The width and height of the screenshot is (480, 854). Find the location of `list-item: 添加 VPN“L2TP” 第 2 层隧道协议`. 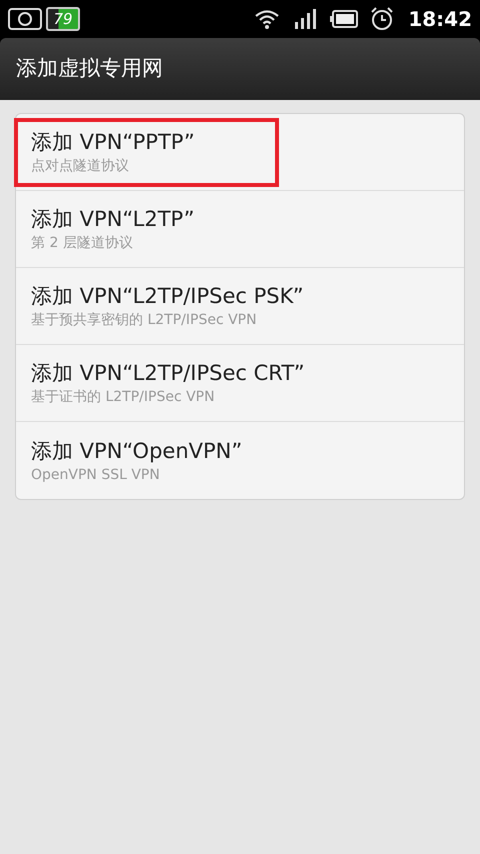

list-item: 添加 VPN“L2TP” 第 2 层隧道协议 is located at coordinates (105, 229).